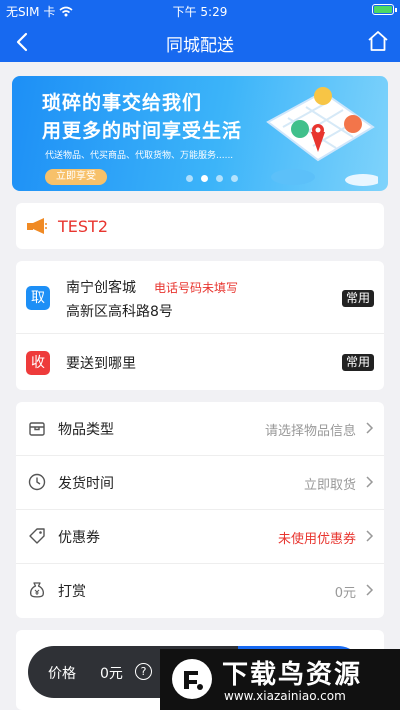 The width and height of the screenshot is (400, 710). I want to click on pickup-street: 高新区高科路8号, so click(119, 312).